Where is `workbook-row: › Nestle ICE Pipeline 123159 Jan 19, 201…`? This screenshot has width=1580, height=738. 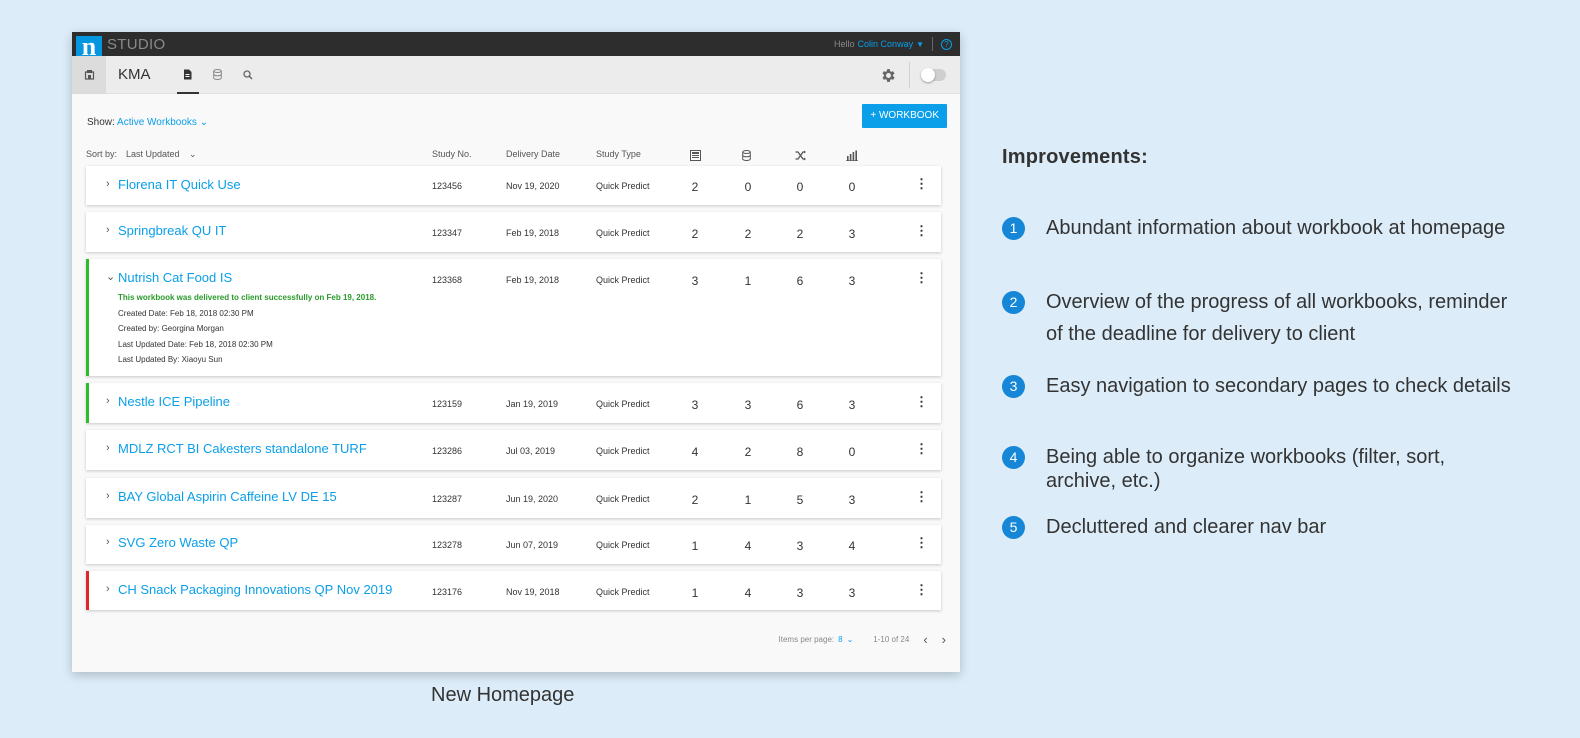
workbook-row: › Nestle ICE Pipeline 123159 Jan 19, 201… is located at coordinates (513, 403).